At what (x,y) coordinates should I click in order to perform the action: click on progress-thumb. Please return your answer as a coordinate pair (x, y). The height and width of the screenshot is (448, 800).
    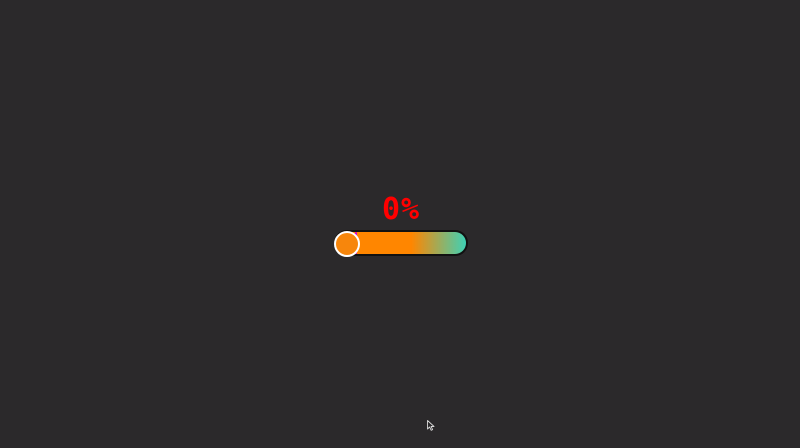
    Looking at the image, I should click on (347, 244).